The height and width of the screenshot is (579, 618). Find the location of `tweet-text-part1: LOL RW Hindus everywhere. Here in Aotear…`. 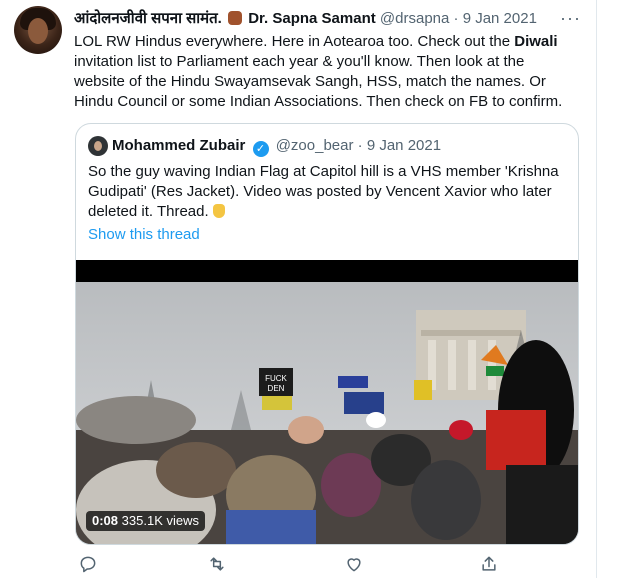

tweet-text-part1: LOL RW Hindus everywhere. Here in Aotear… is located at coordinates (294, 41).